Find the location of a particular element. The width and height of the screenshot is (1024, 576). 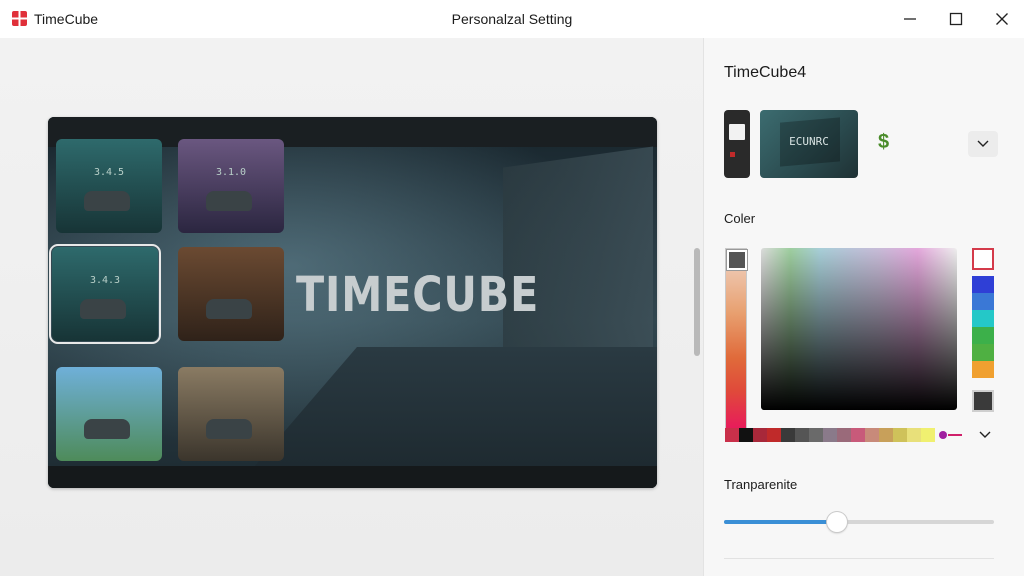

scrollbar is located at coordinates (697, 302).